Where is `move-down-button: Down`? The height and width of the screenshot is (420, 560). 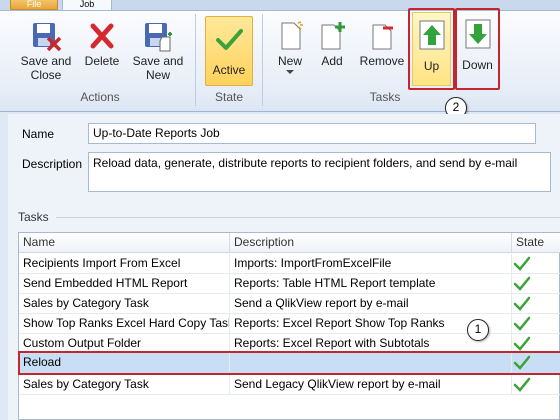 move-down-button: Down is located at coordinates (477, 49).